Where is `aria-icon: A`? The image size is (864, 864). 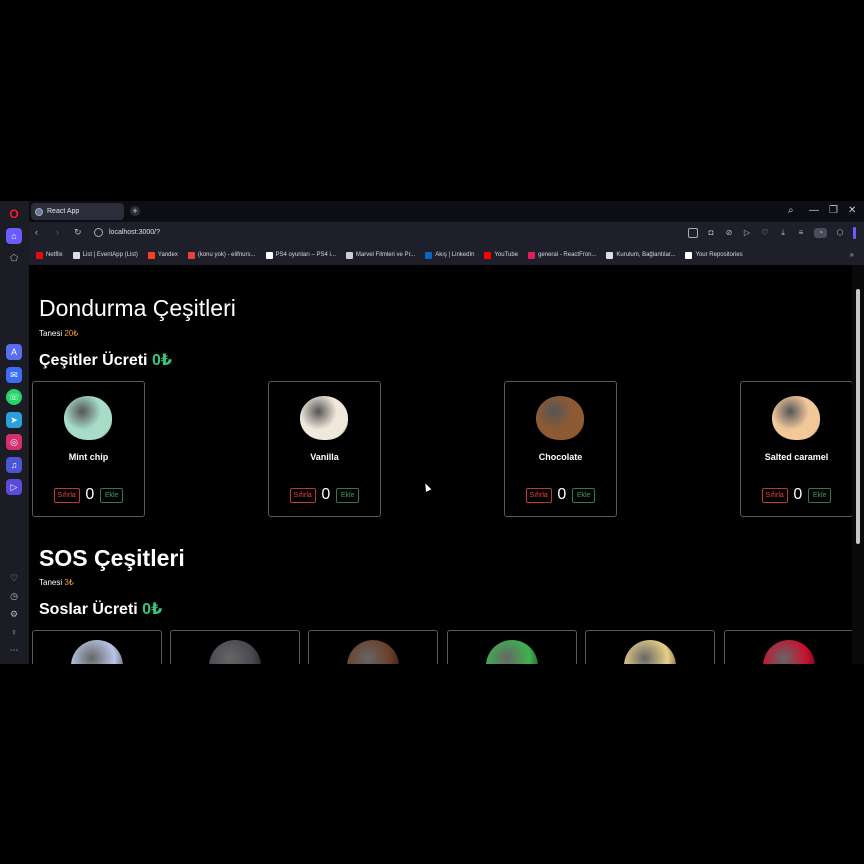 aria-icon: A is located at coordinates (14, 352).